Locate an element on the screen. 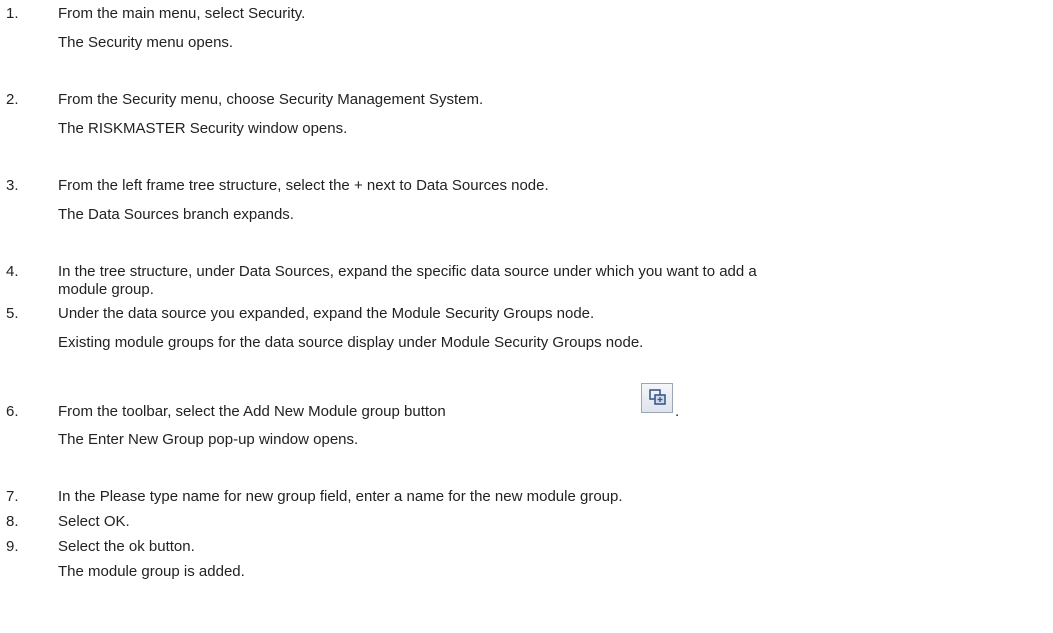 This screenshot has width=1053, height=633. step-result: The Security menu opens. is located at coordinates (146, 42).